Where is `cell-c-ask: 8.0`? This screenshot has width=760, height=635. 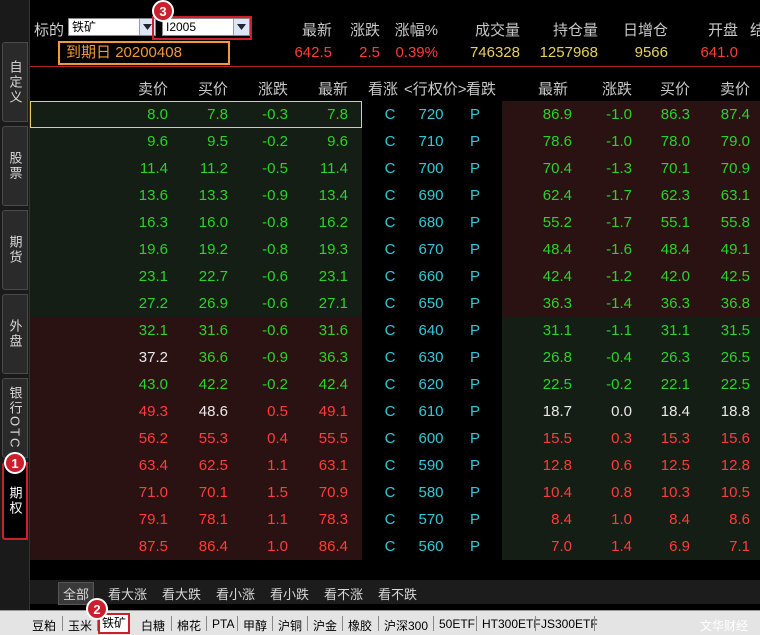
cell-c-ask: 8.0 is located at coordinates (150, 114).